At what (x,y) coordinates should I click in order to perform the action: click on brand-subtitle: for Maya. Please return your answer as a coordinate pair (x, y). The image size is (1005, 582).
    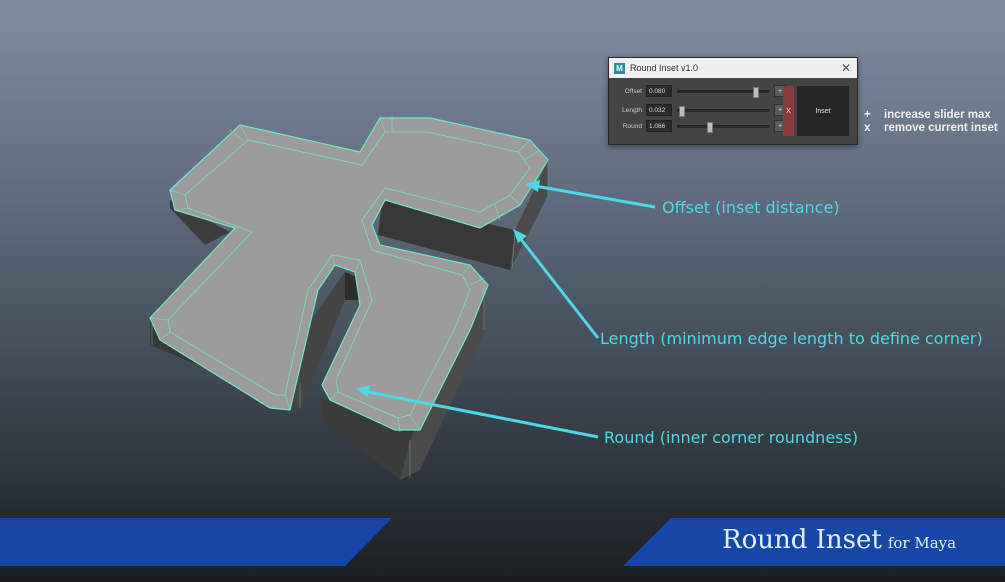
    Looking at the image, I should click on (922, 543).